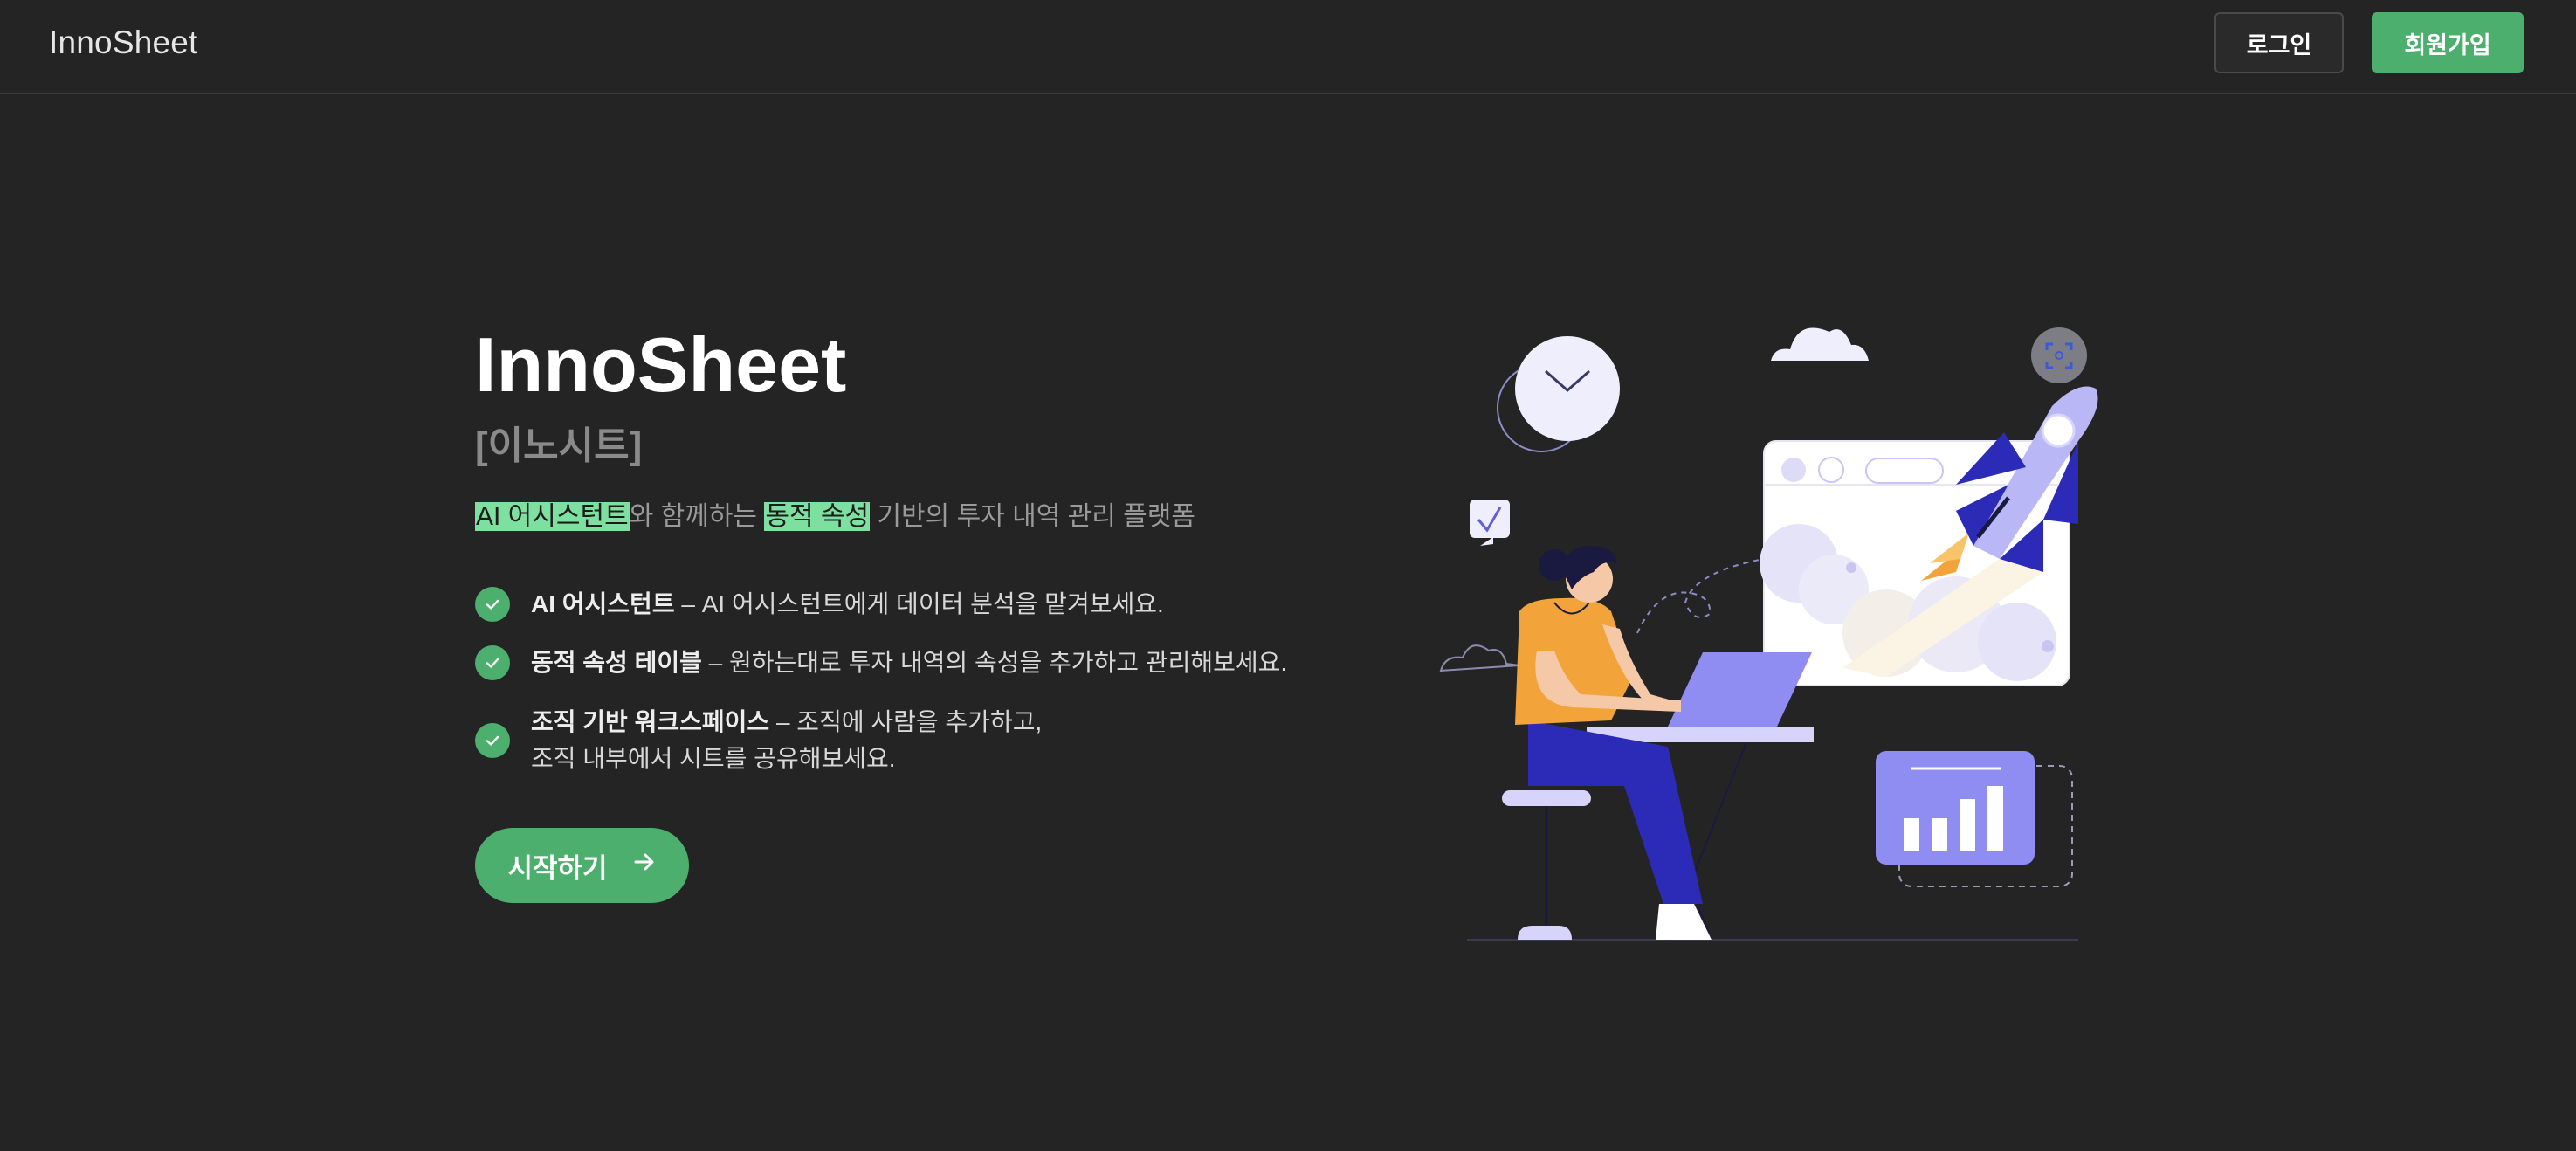 The image size is (2576, 1151). I want to click on signup-button: 회원가입, so click(2448, 43).